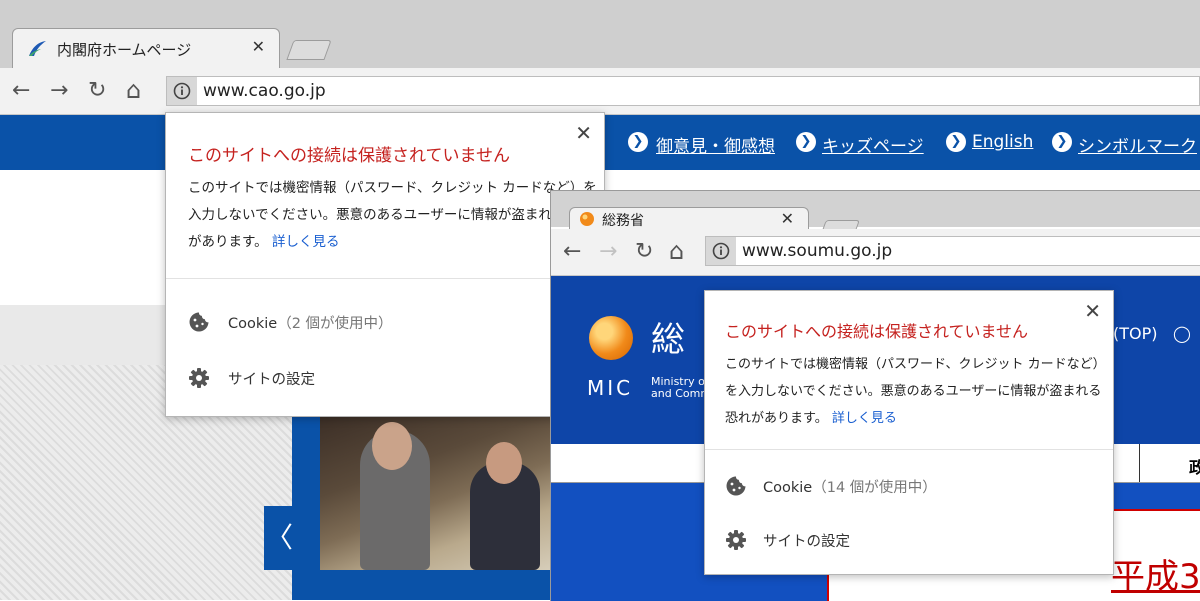 This screenshot has width=1200, height=601. What do you see at coordinates (600, 34) in the screenshot?
I see `tab-strip: 内閣府ホームページ ✕` at bounding box center [600, 34].